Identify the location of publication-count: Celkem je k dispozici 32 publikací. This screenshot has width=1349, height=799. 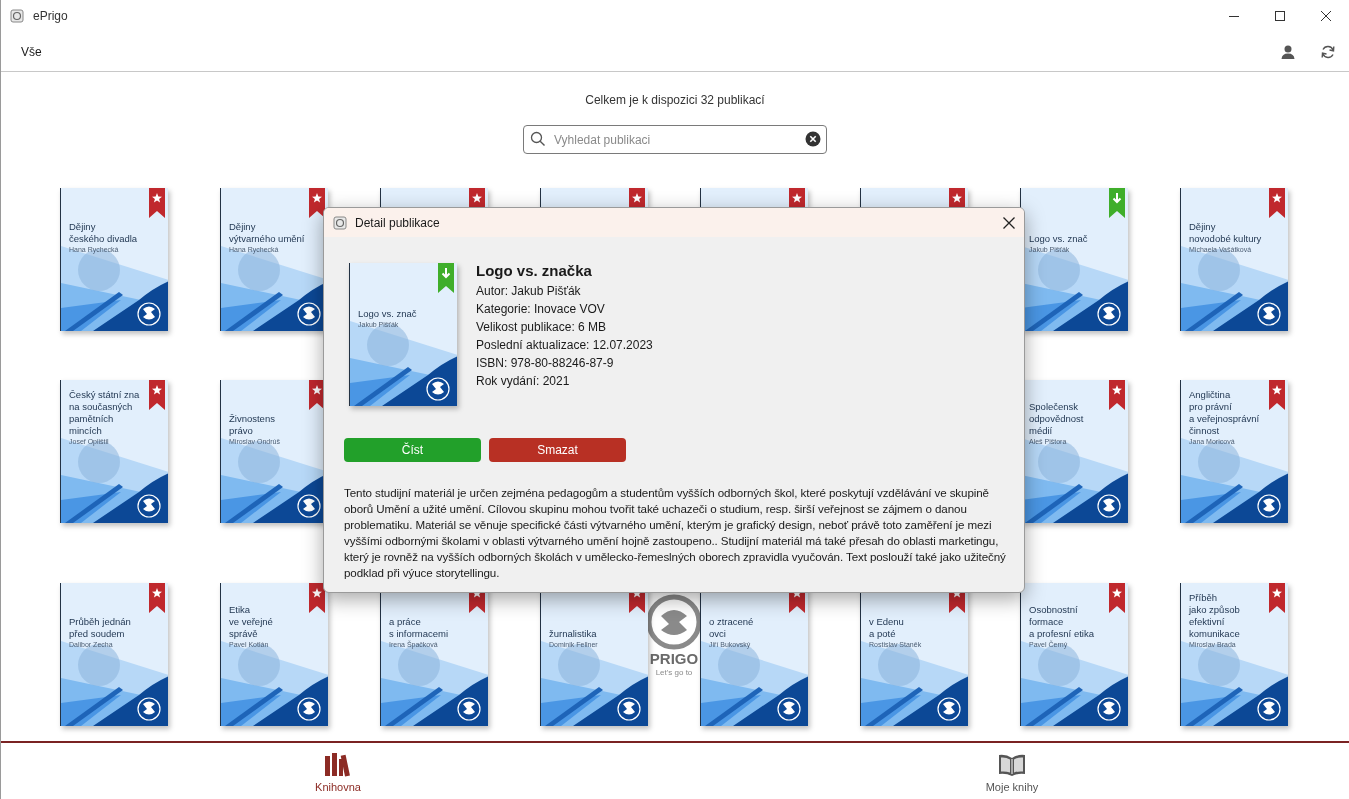
(675, 100).